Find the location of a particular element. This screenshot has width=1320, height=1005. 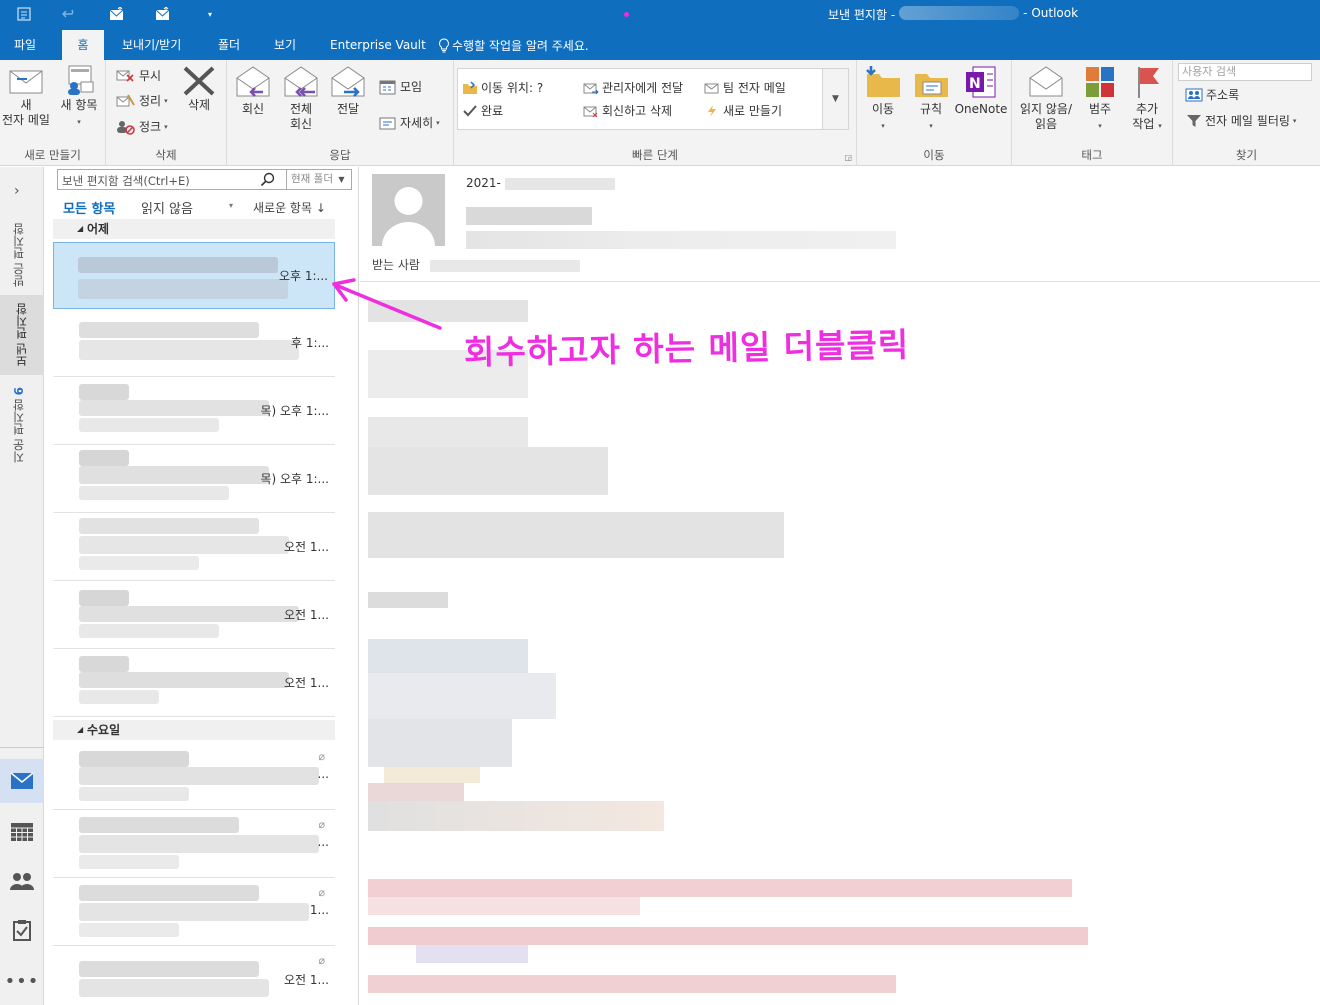

nav-mail is located at coordinates (22, 781).